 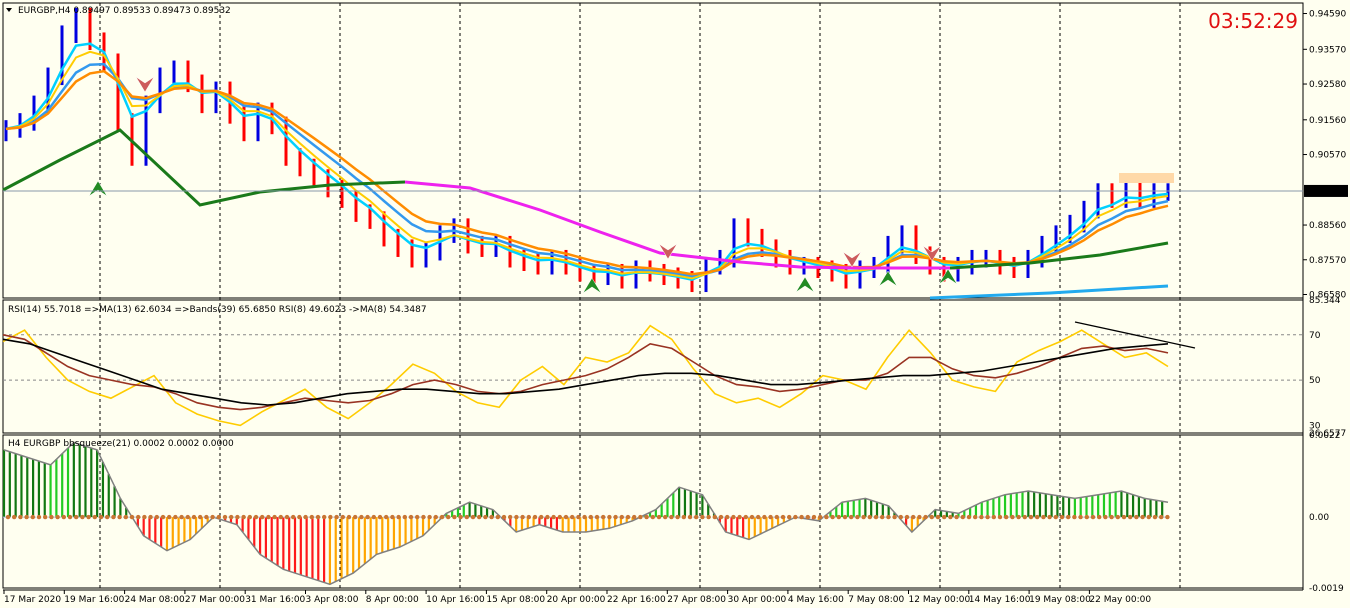 I want to click on squeeze-tick-label: 0.0022, so click(x=1325, y=436).